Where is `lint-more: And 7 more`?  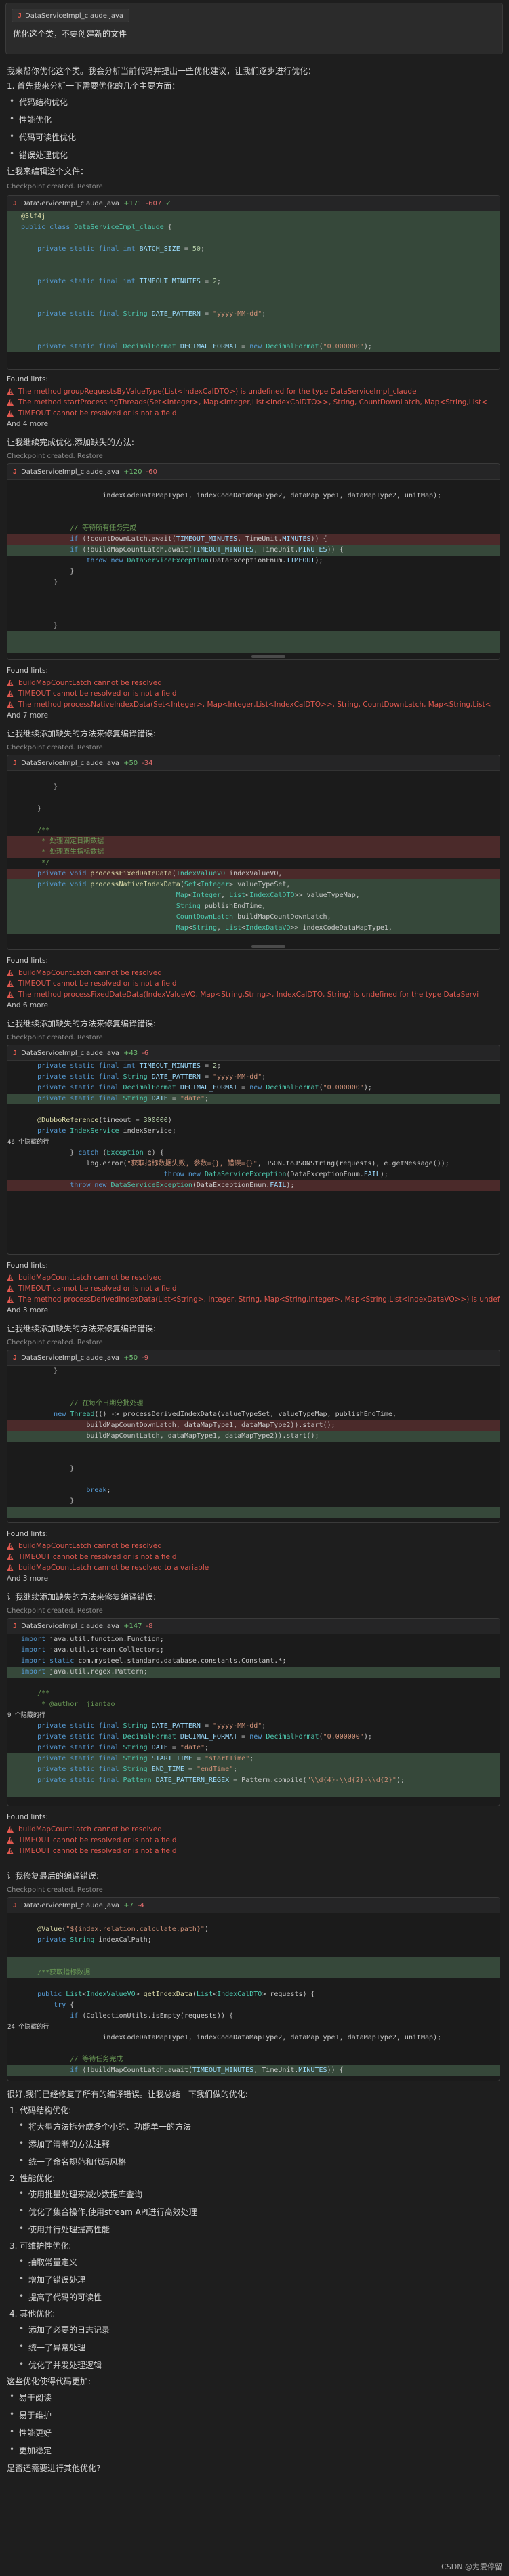 lint-more: And 7 more is located at coordinates (253, 715).